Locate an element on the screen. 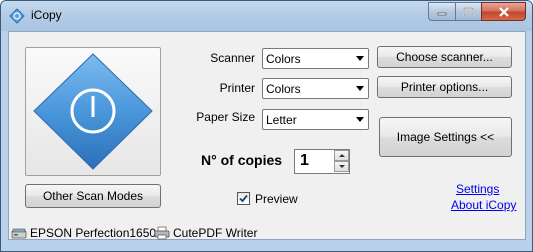 The image size is (533, 252). scanner-select-value: Colors is located at coordinates (283, 59).